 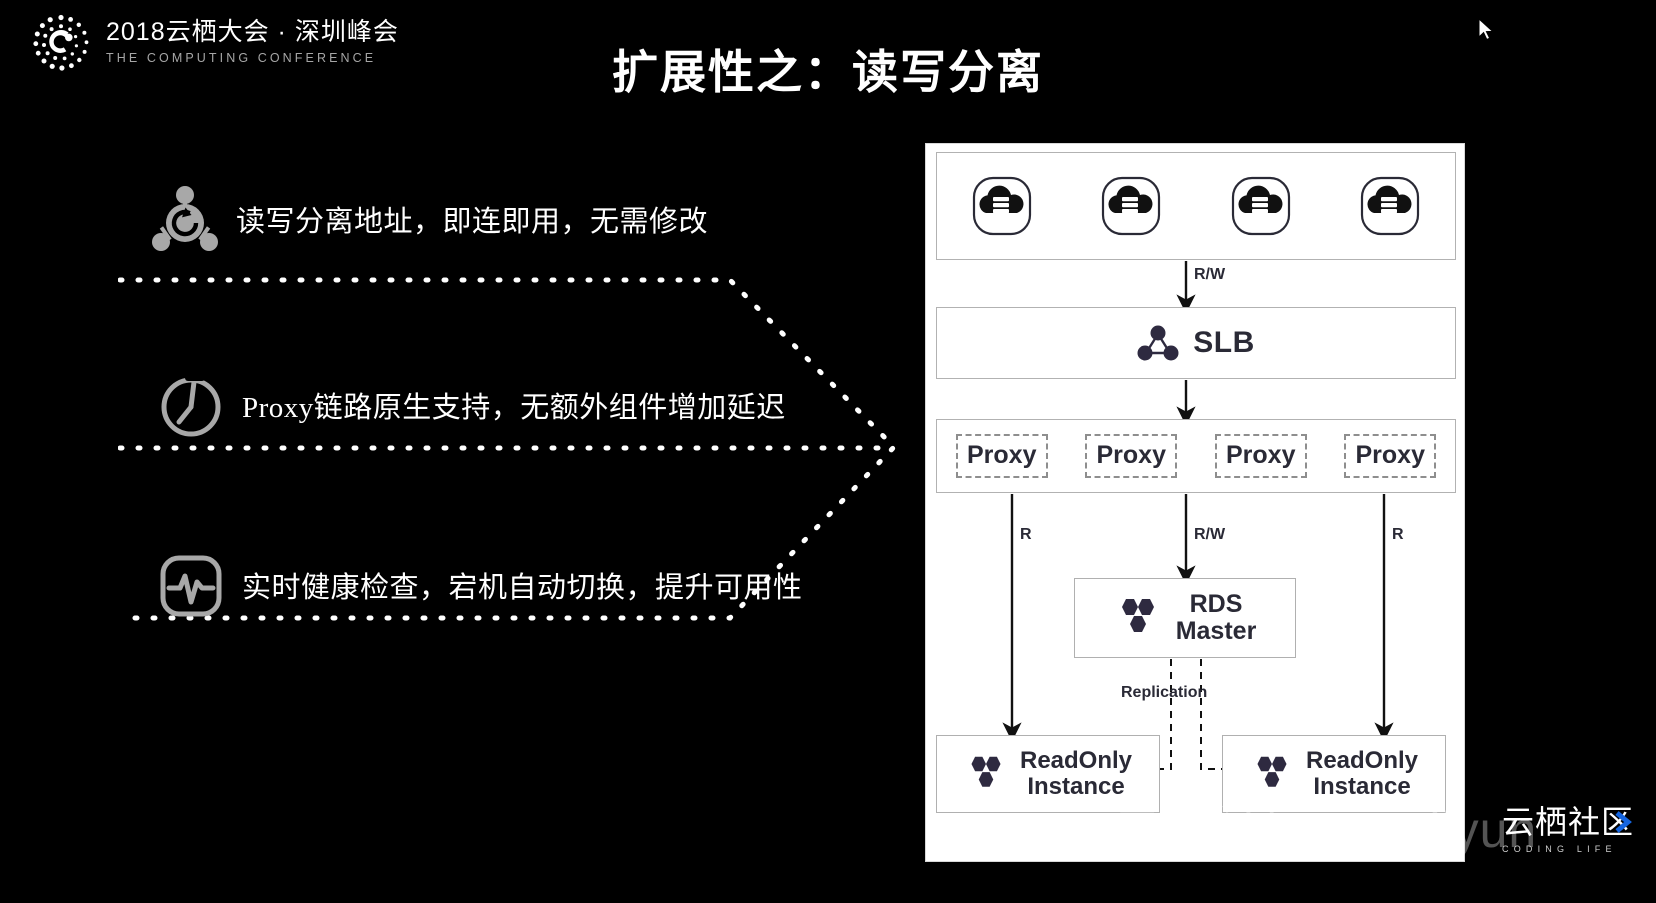 What do you see at coordinates (1216, 631) in the screenshot?
I see `rds-master-label-line2: Master` at bounding box center [1216, 631].